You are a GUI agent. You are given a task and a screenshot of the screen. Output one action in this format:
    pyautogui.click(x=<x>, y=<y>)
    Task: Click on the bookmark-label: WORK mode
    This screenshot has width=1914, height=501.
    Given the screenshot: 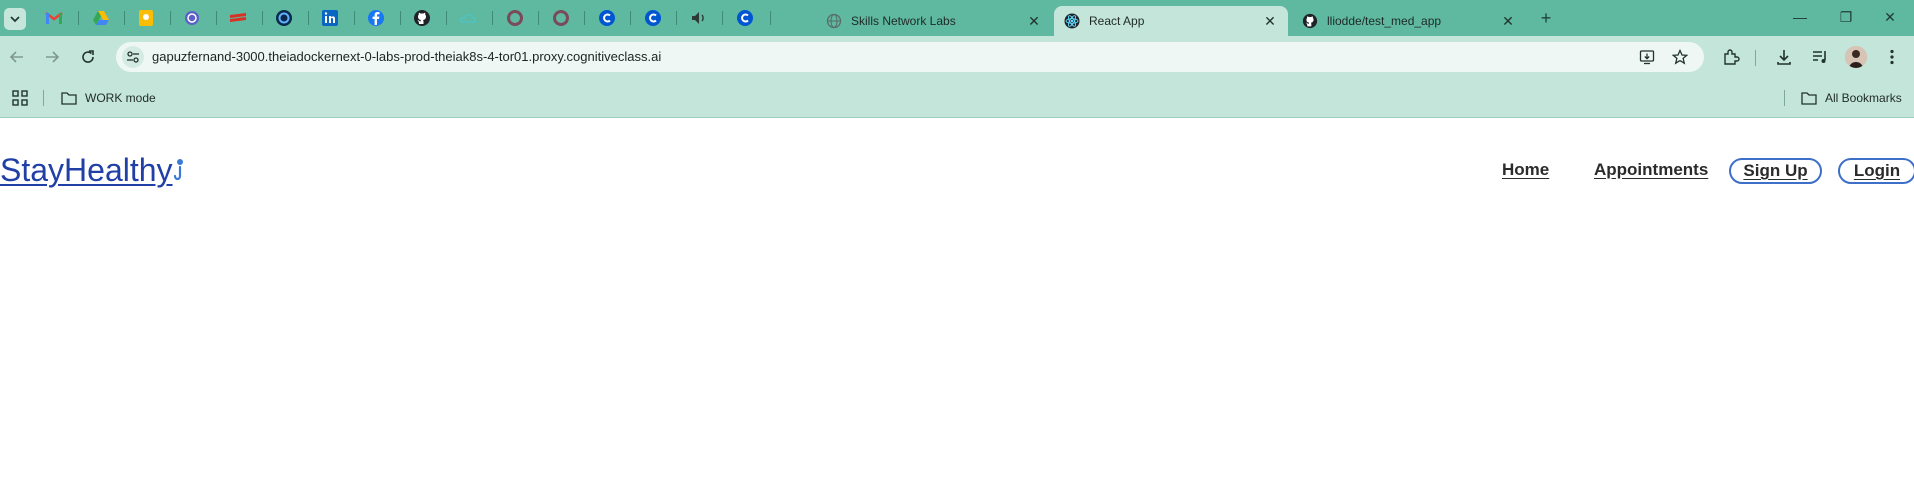 What is the action you would take?
    pyautogui.click(x=120, y=98)
    